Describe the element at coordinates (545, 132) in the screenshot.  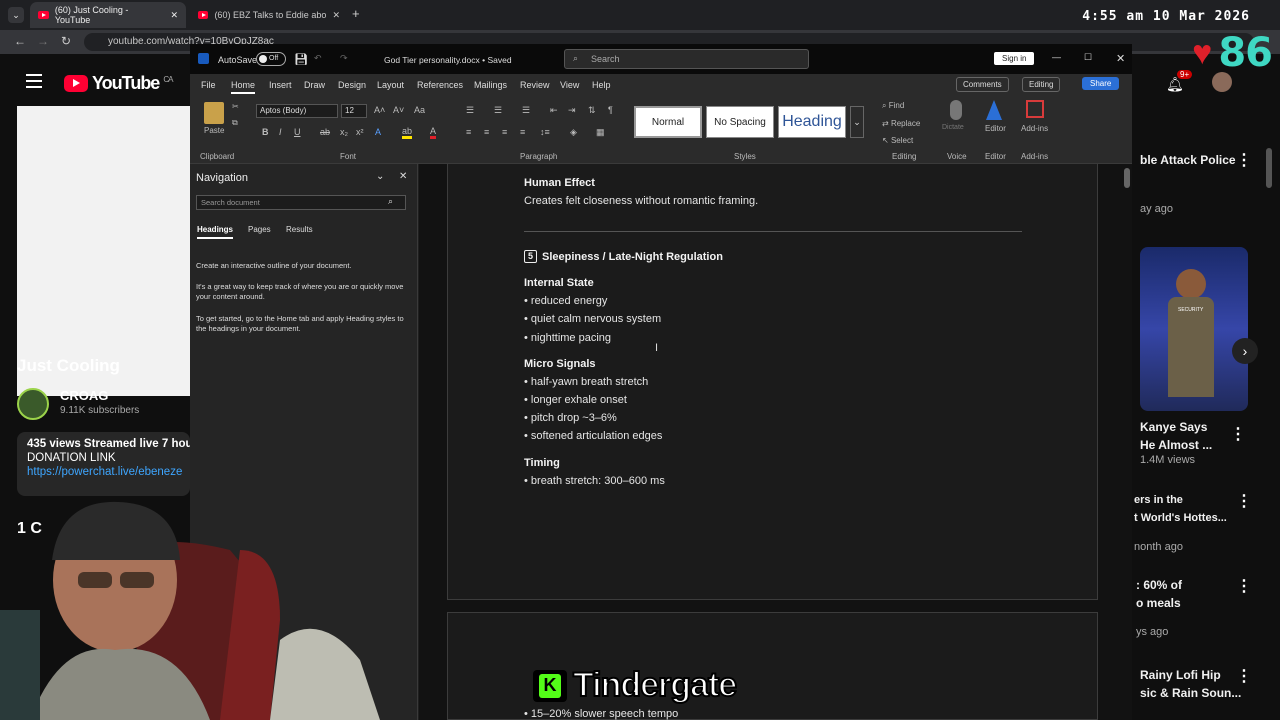
I see `line-spacing-icon: ↕≡` at that location.